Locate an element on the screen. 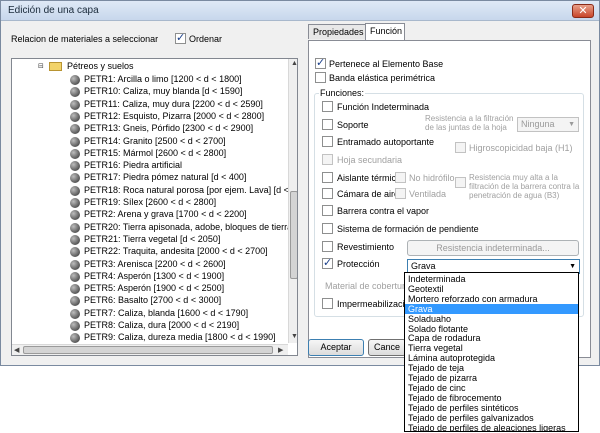 This screenshot has width=600, height=433. dropdown-option: Tejado de pizarra is located at coordinates (491, 378).